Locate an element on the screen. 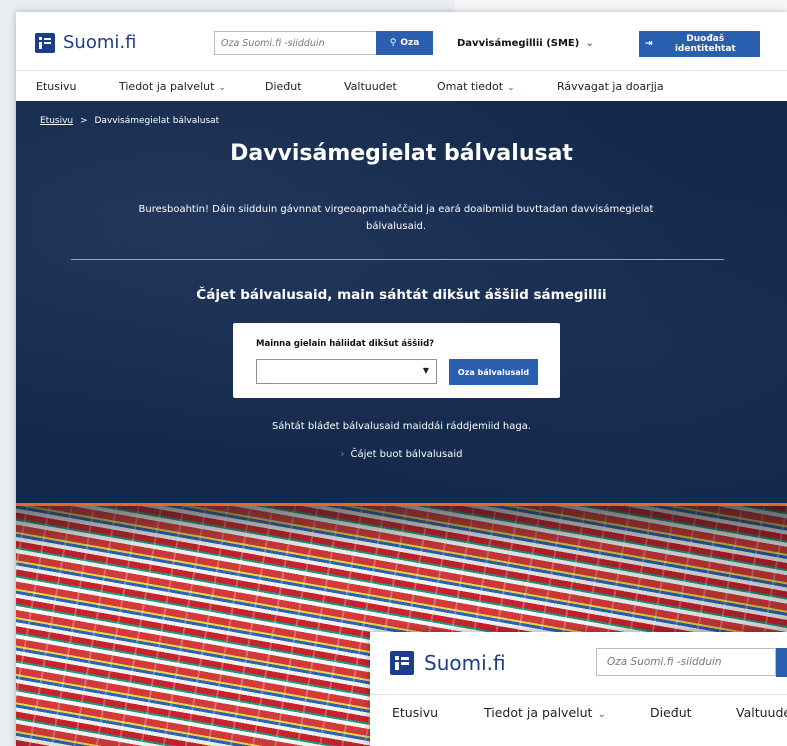 Image resolution: width=787 pixels, height=746 pixels. breadcrumb: Etusivu > Davvisámegielat bálvalusat is located at coordinates (129, 121).